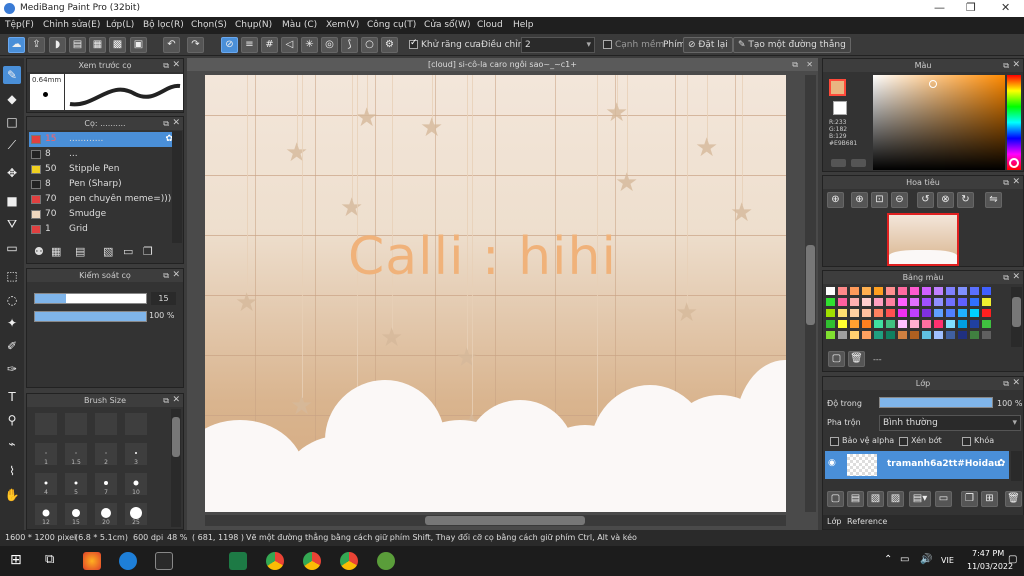  Describe the element at coordinates (966, 441) in the screenshot. I see `lock-checkbox` at that location.